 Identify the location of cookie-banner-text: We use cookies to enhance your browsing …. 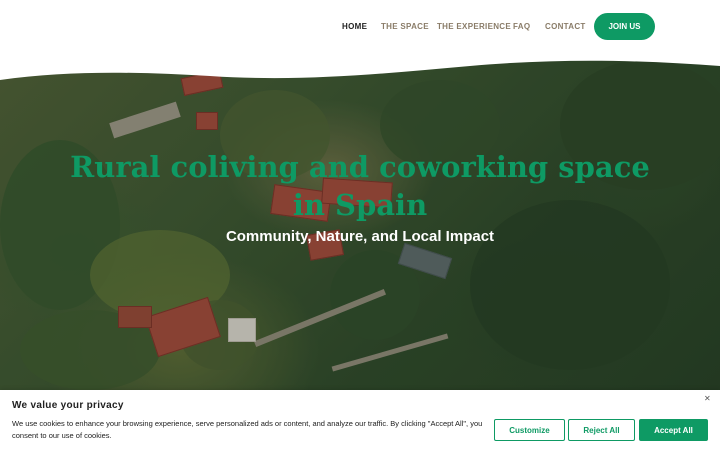
(247, 429).